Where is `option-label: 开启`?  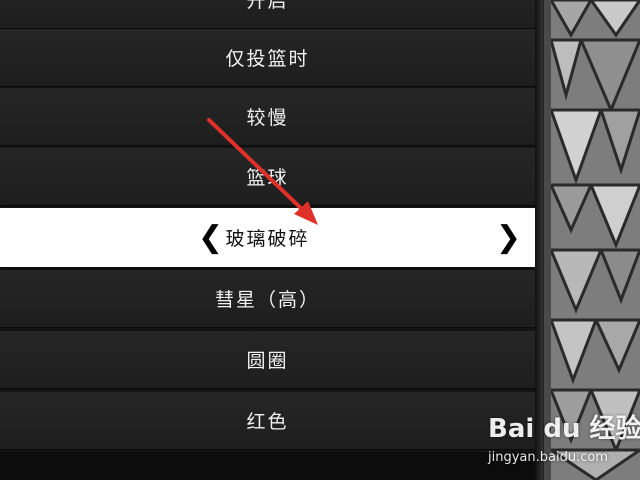
option-label: 开启 is located at coordinates (267, 6).